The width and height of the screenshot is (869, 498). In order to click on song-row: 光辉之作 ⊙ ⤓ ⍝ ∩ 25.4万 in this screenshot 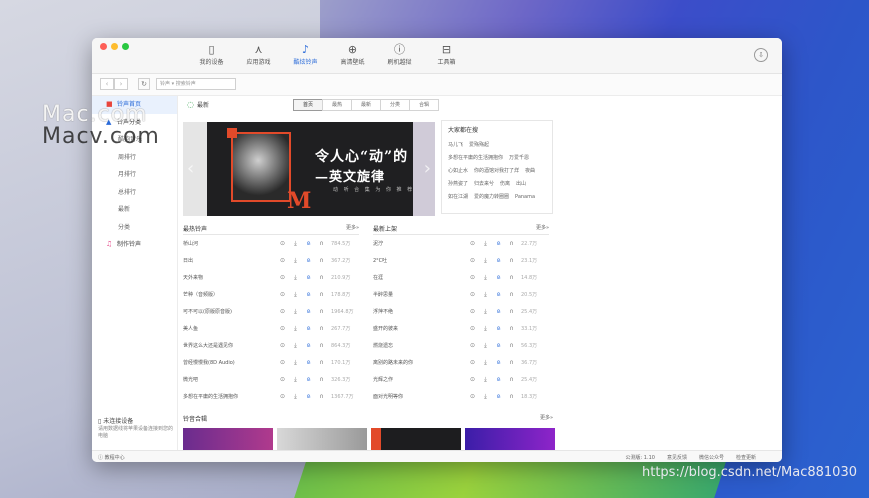, I will do `click(461, 379)`.